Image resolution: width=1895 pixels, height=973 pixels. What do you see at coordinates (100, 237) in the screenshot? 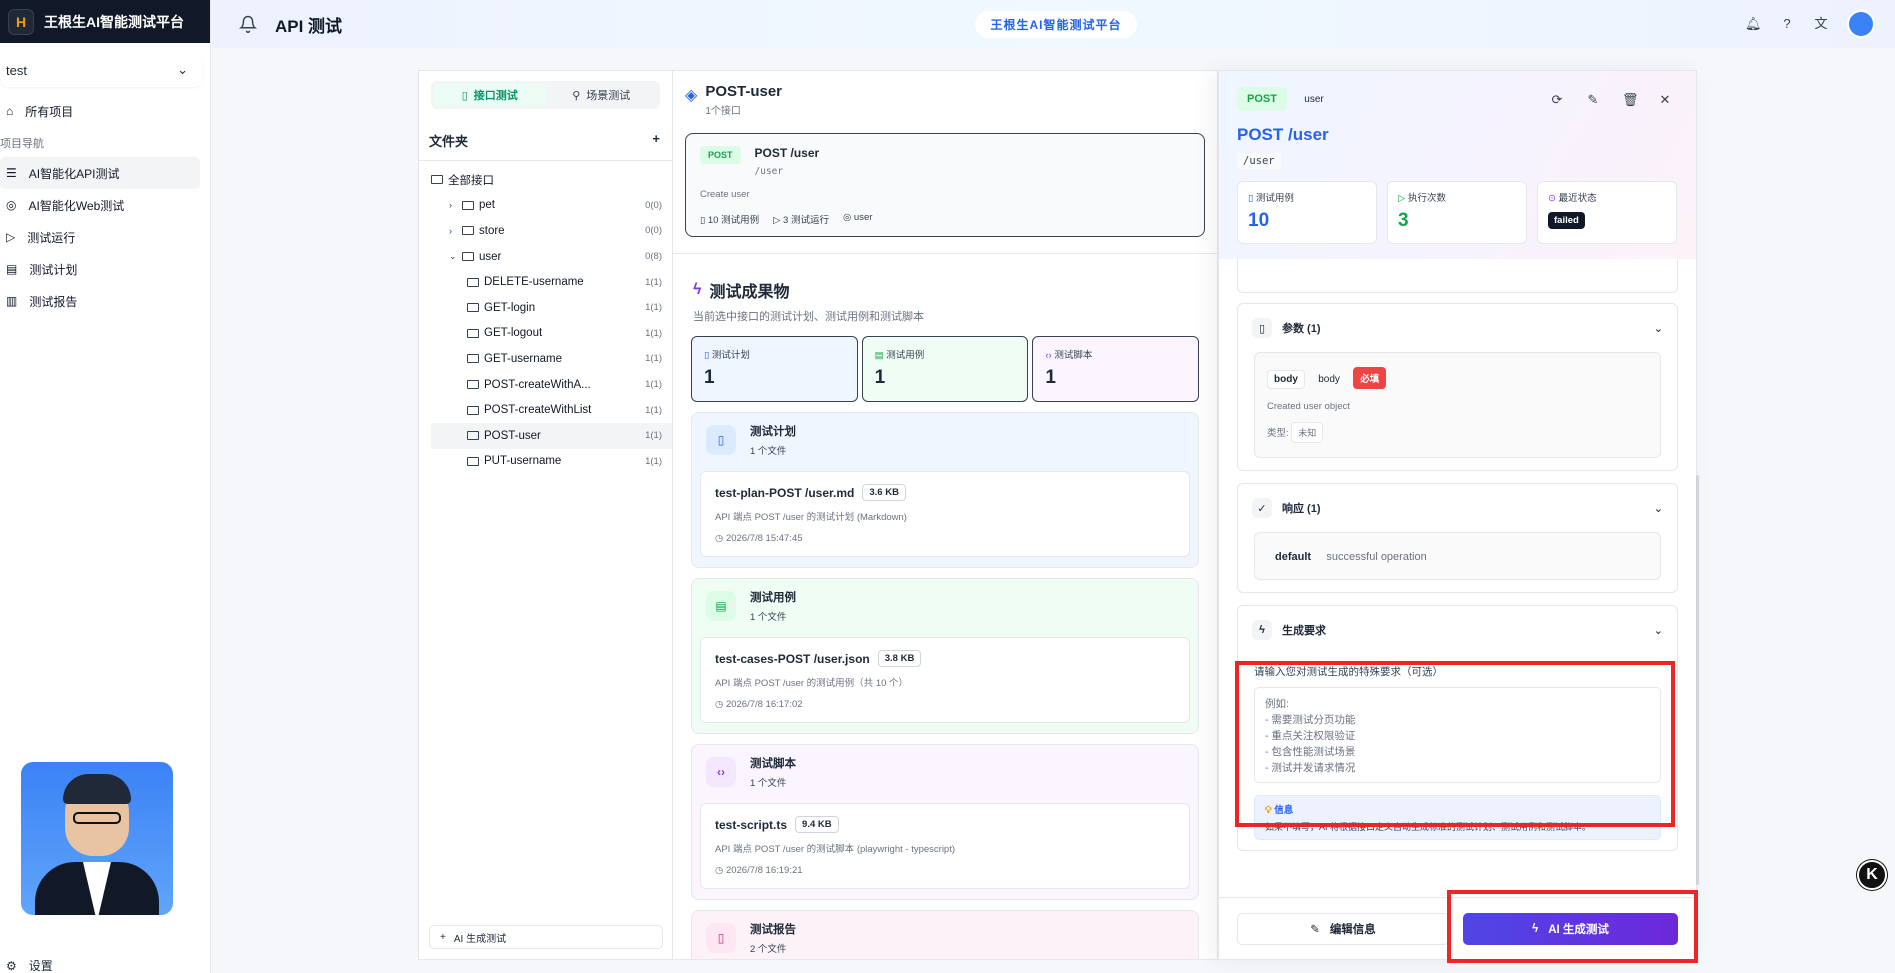
I see `nav-item-test-runs: ▷ 测试运行` at bounding box center [100, 237].